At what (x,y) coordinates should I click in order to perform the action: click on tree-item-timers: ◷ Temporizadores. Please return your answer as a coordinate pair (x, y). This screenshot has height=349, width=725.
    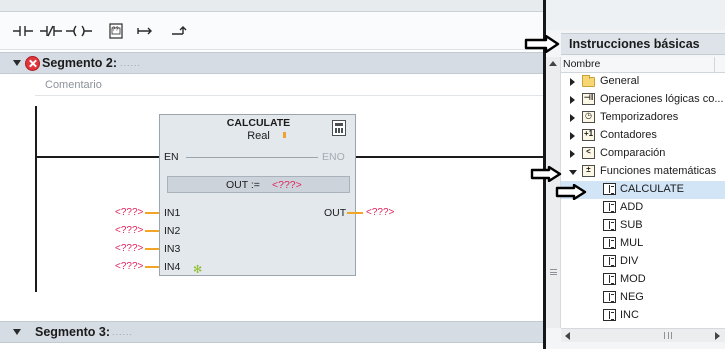
    Looking at the image, I should click on (643, 118).